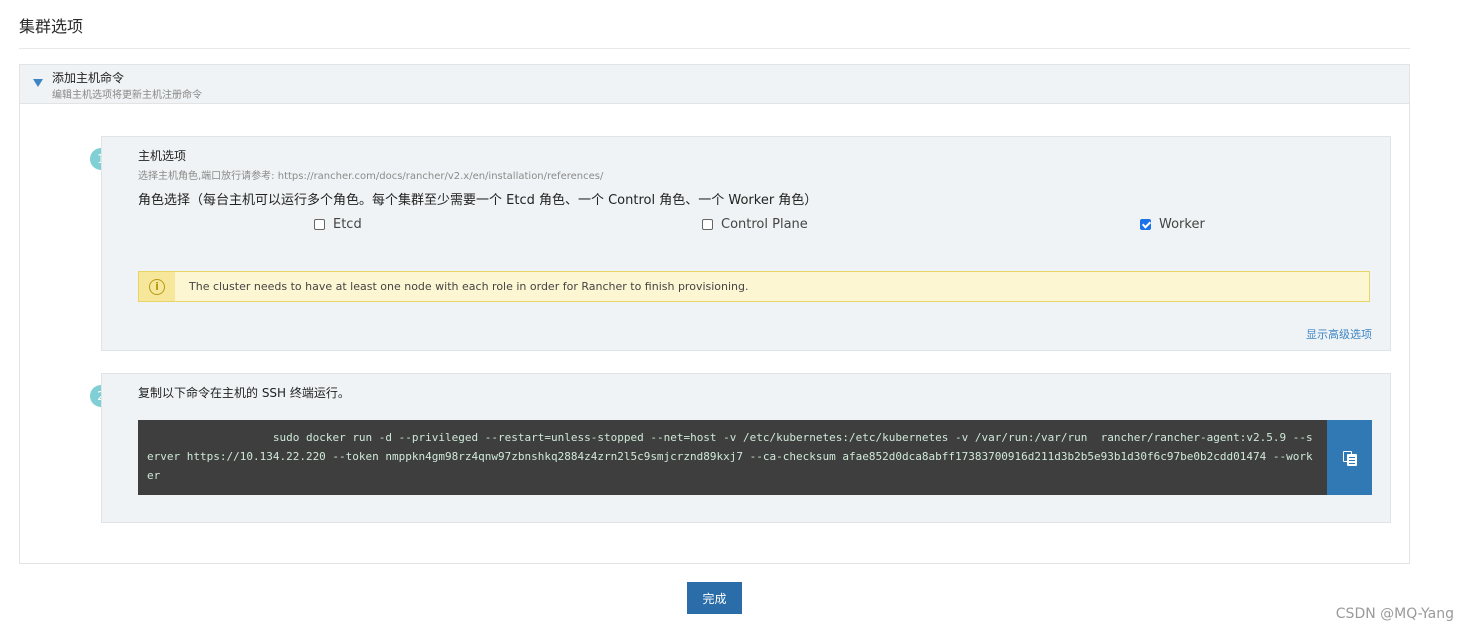  I want to click on role-worker-label: Worker, so click(1182, 224).